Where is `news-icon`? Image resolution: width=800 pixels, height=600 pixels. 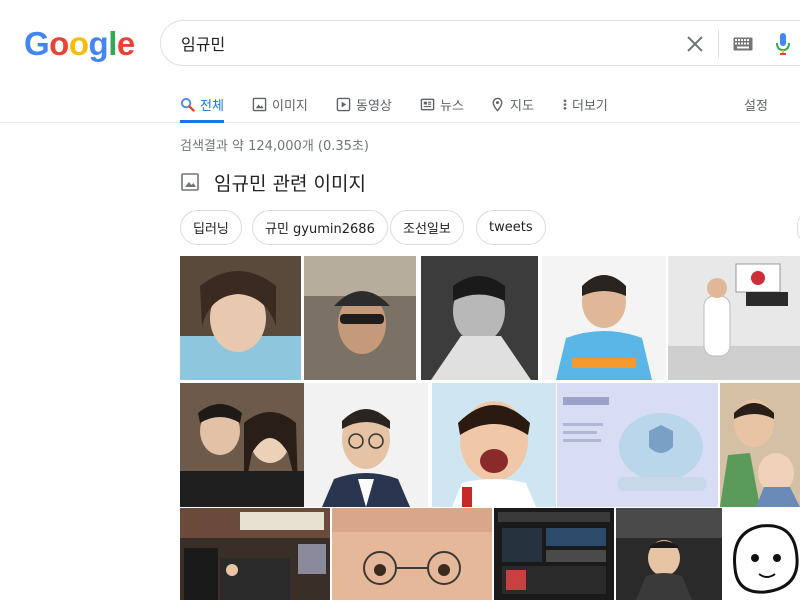 news-icon is located at coordinates (427, 104).